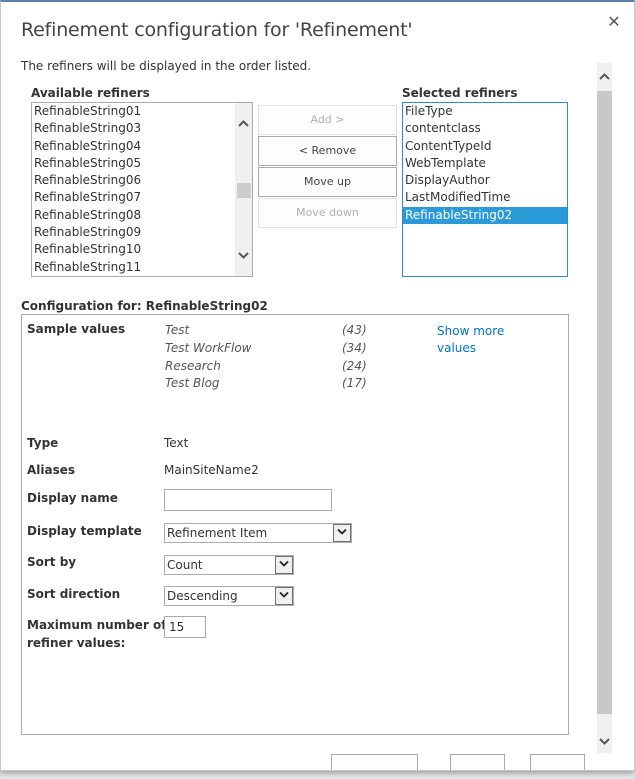  I want to click on aliases-label: Aliases, so click(51, 470).